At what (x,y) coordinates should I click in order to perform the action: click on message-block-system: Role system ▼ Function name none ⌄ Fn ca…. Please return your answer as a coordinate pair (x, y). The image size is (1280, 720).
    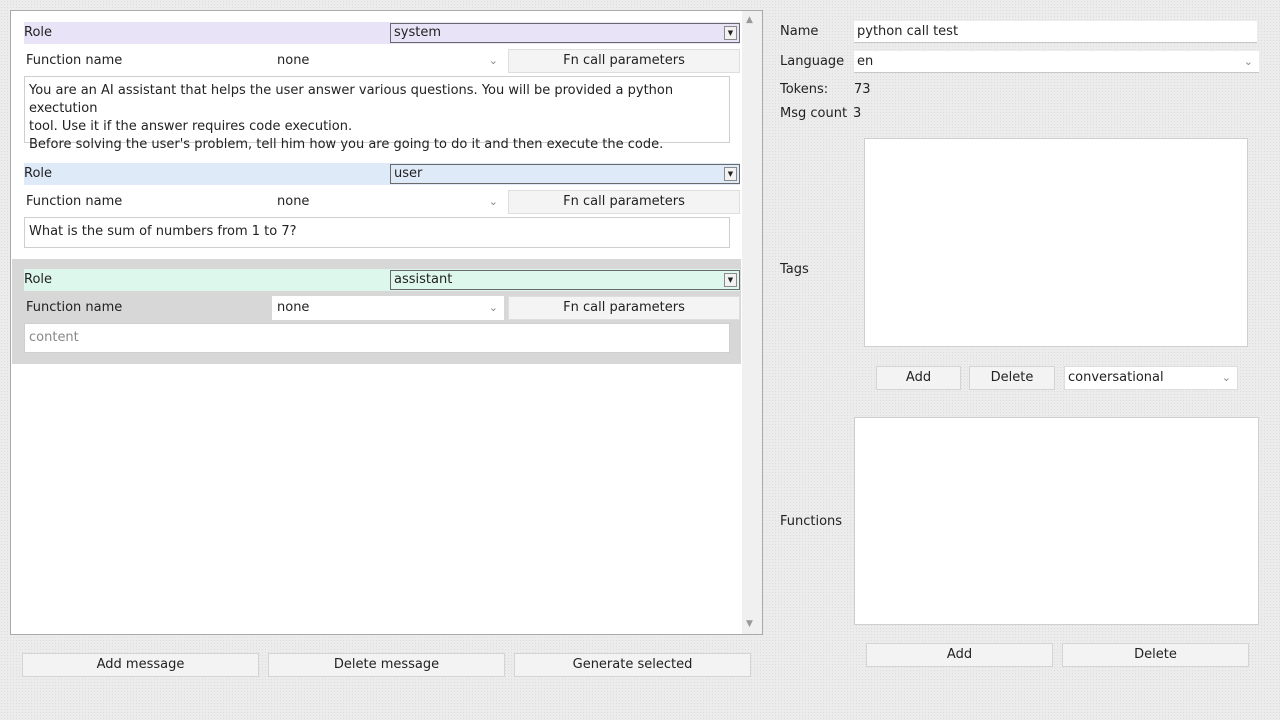
    Looking at the image, I should click on (376, 85).